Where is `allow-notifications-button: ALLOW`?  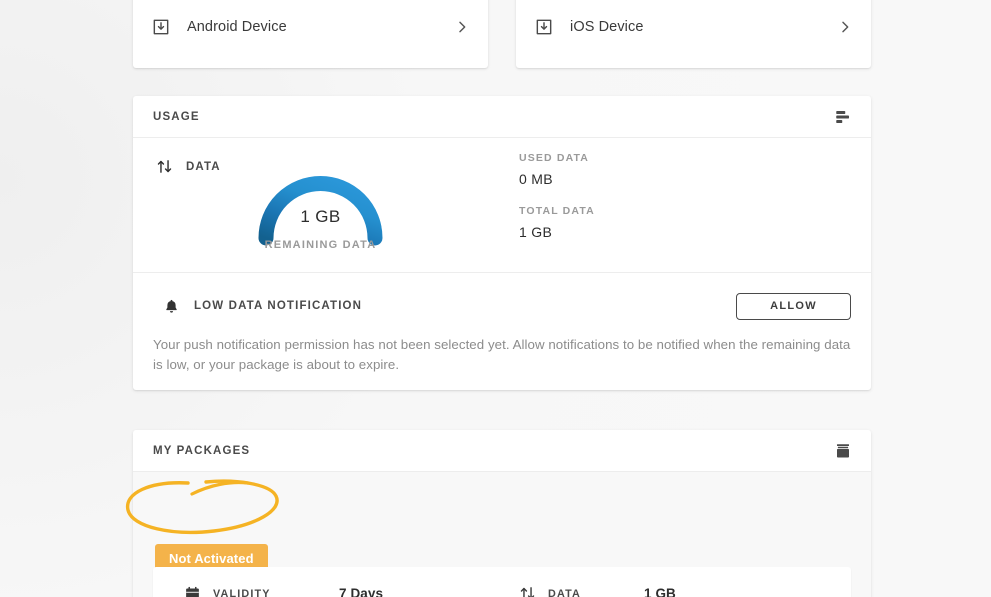 allow-notifications-button: ALLOW is located at coordinates (793, 306).